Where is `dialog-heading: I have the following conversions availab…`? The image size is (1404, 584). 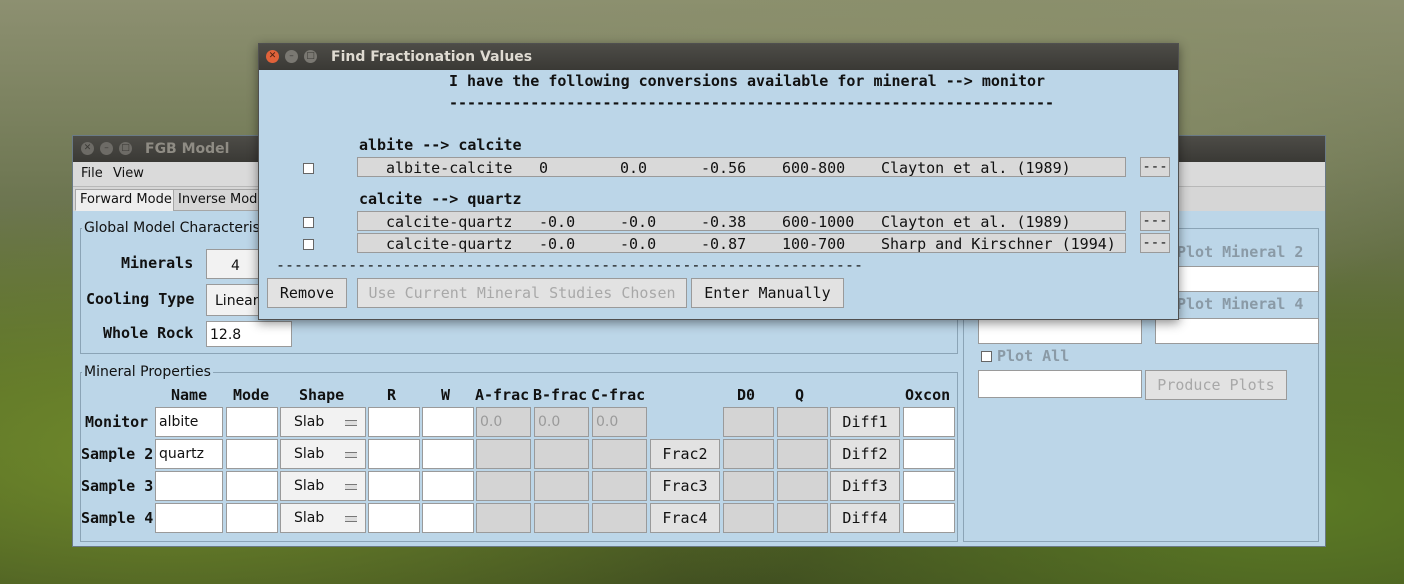
dialog-heading: I have the following conversions availab… is located at coordinates (747, 81).